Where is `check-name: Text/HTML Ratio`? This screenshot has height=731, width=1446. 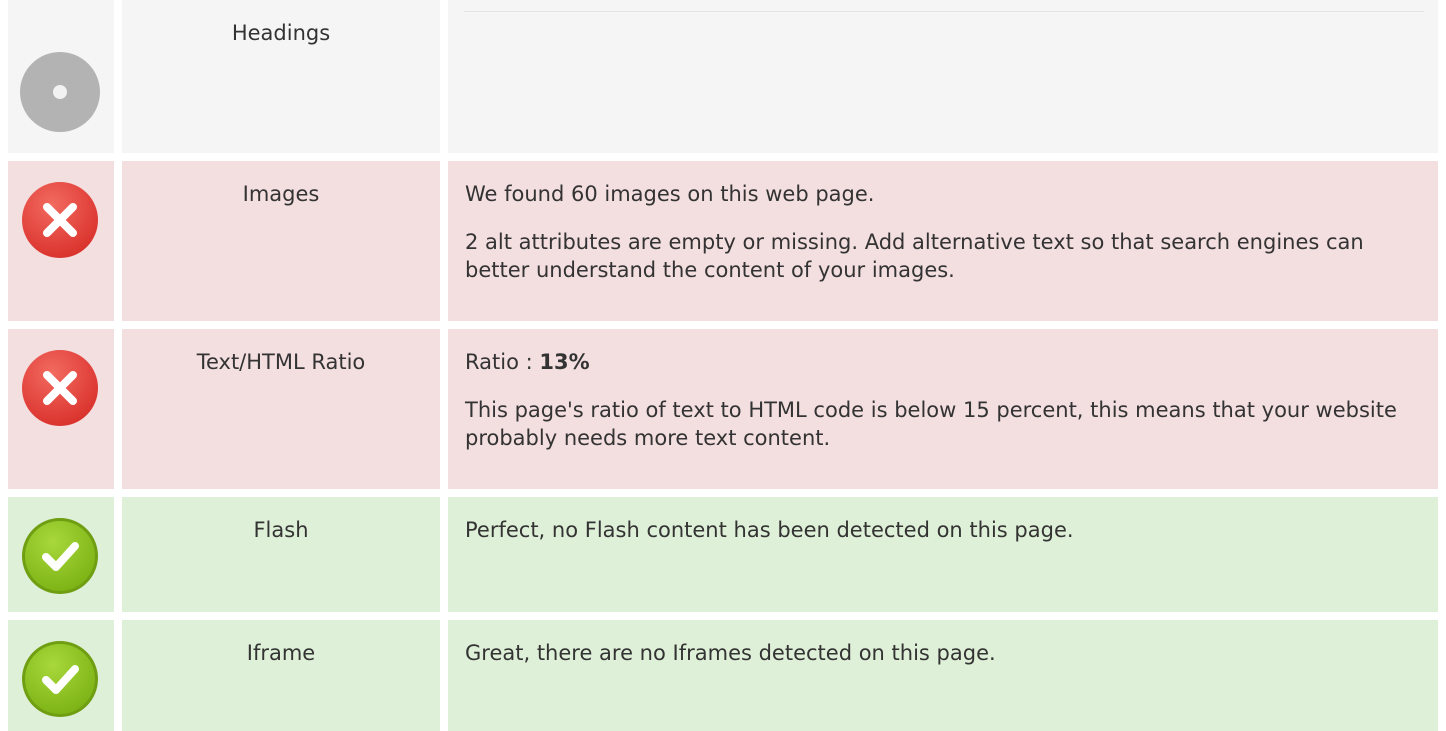
check-name: Text/HTML Ratio is located at coordinates (281, 362).